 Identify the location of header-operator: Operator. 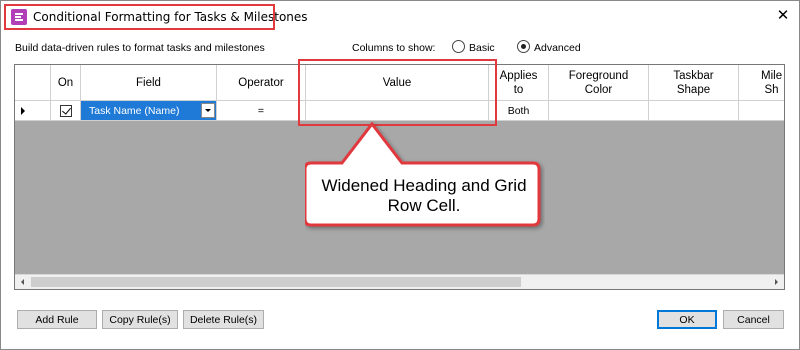
(261, 83).